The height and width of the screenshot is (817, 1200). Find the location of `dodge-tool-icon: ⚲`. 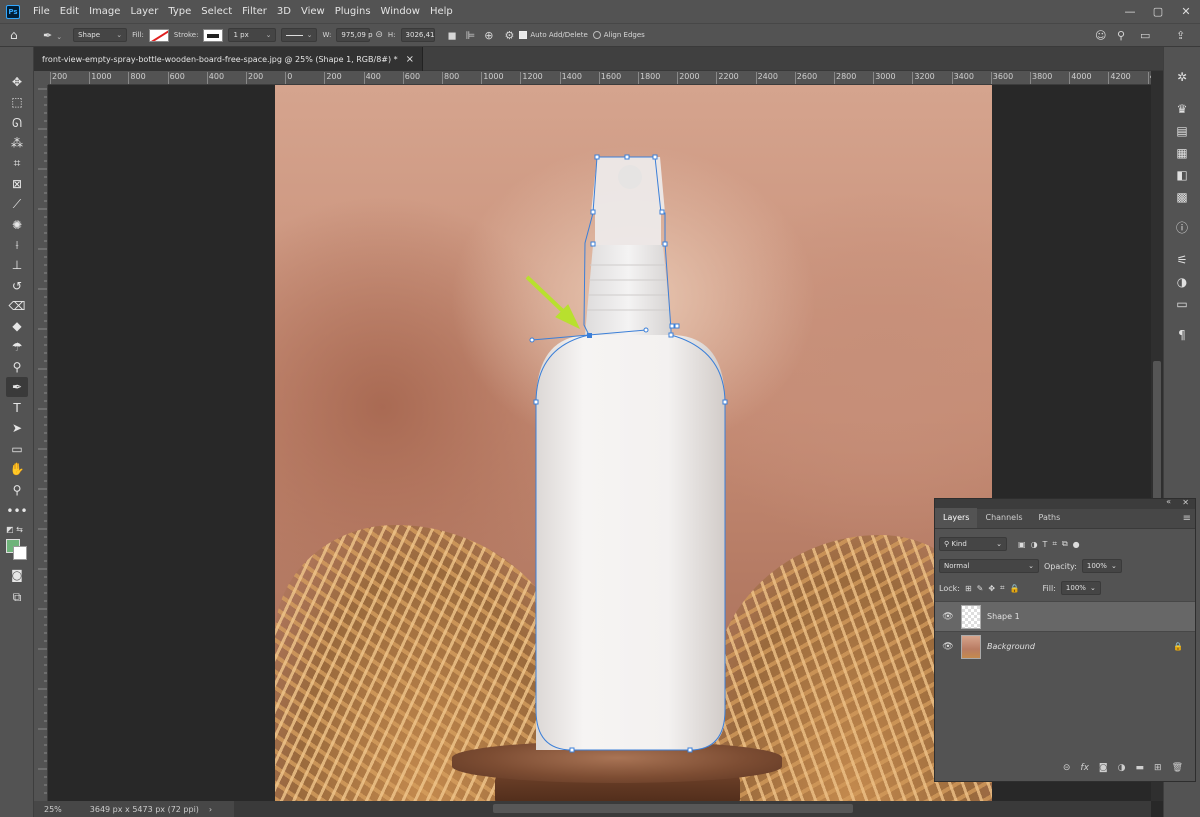

dodge-tool-icon: ⚲ is located at coordinates (17, 367).